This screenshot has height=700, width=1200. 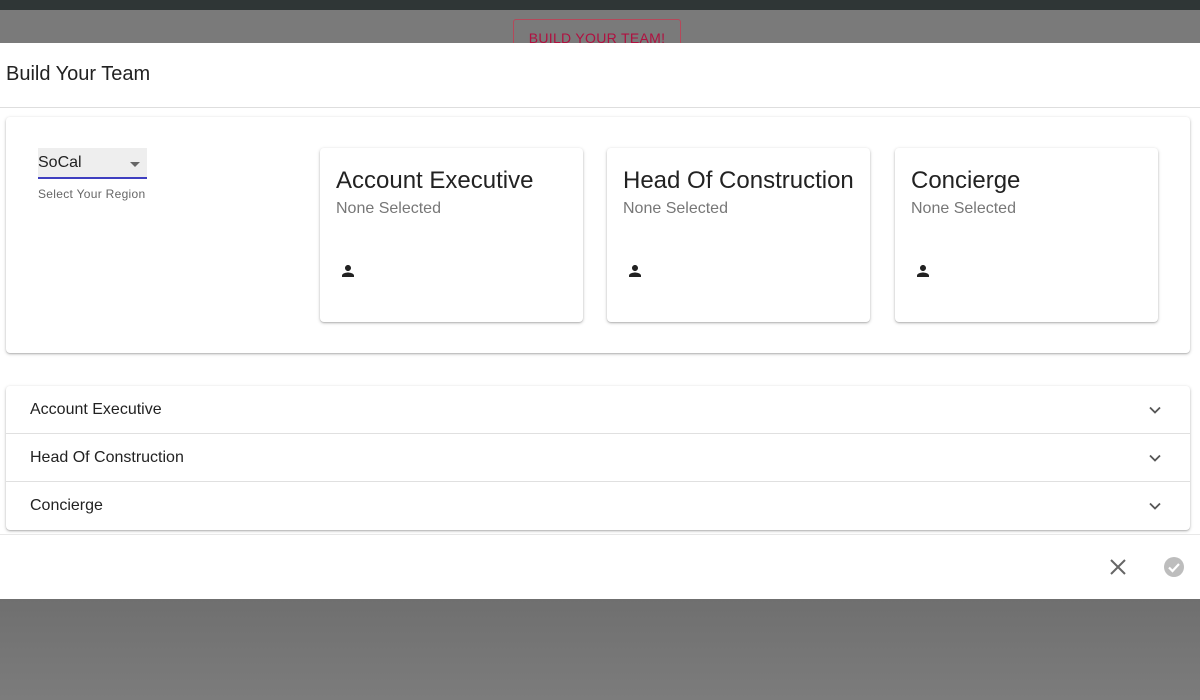 I want to click on dialog-title: Build Your Team, so click(x=78, y=74).